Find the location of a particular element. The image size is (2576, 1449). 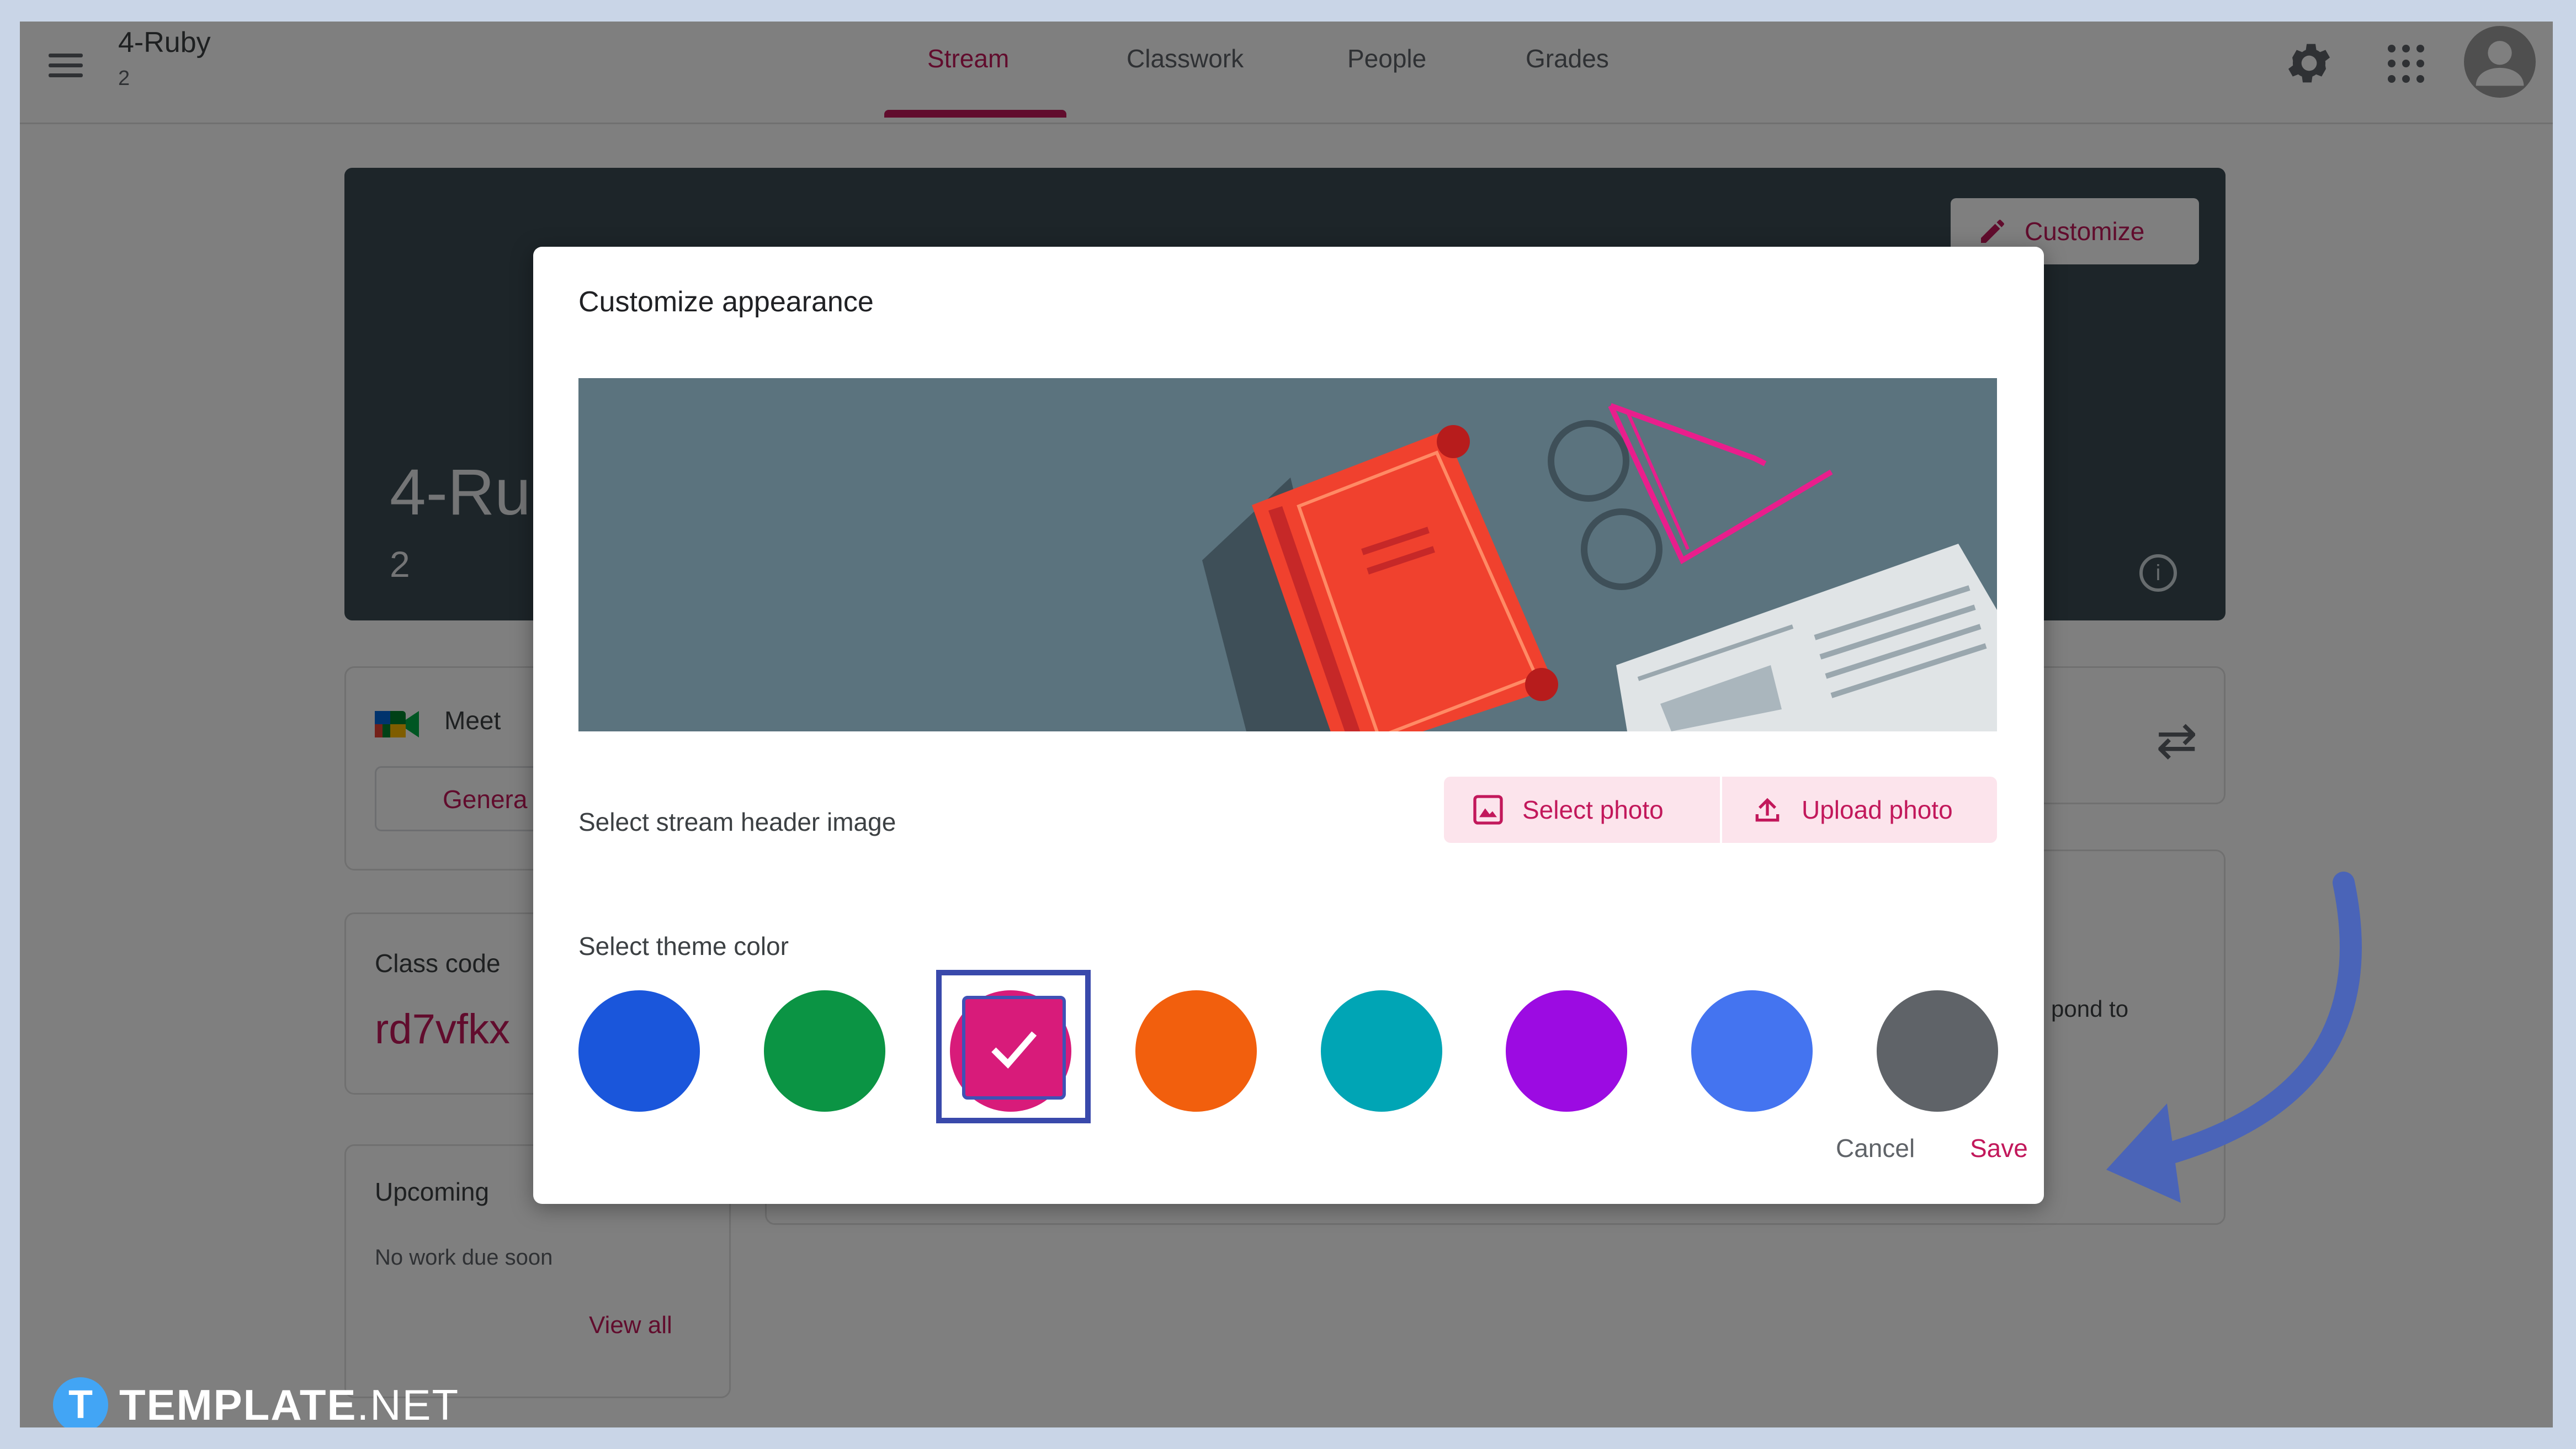

pointer-arrow-icon is located at coordinates (2234, 1038).